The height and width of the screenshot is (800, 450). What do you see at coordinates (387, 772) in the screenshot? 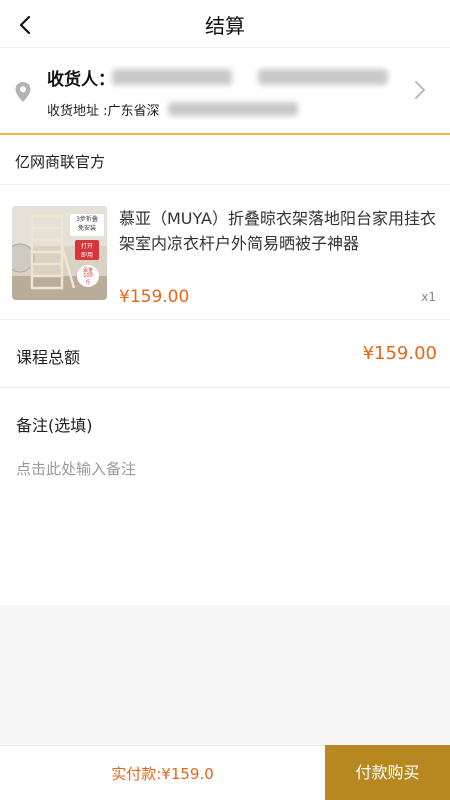
I see `pay-button: 付款购买` at bounding box center [387, 772].